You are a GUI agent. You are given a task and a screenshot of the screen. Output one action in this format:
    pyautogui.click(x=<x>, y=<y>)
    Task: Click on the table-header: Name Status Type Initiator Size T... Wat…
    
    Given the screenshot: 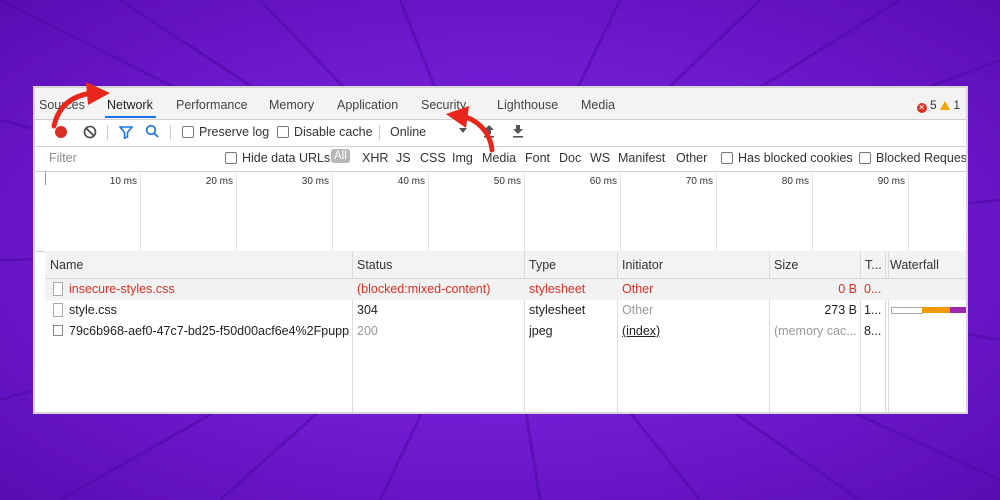 What is the action you would take?
    pyautogui.click(x=505, y=265)
    